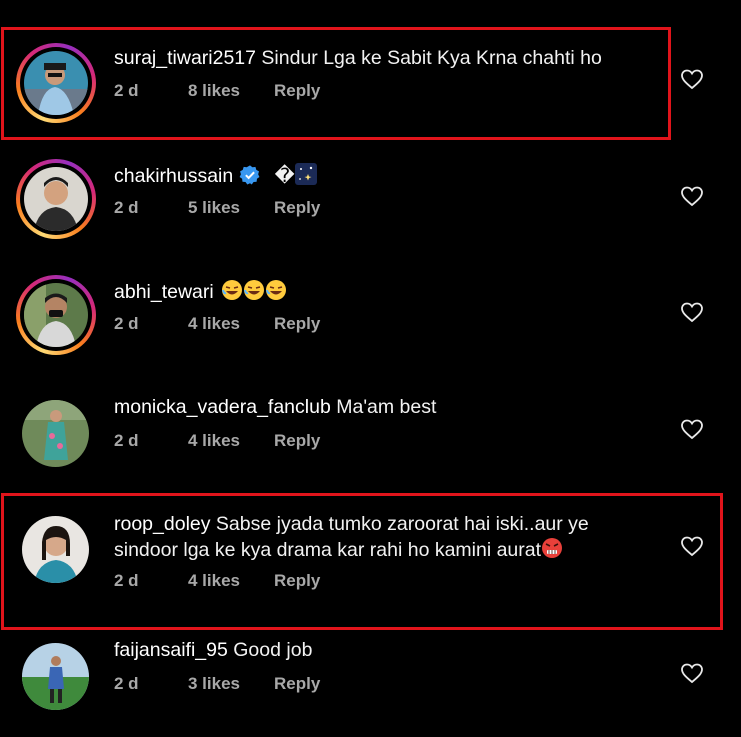 The image size is (741, 737). Describe the element at coordinates (231, 91) in the screenshot. I see `comment-likes: 8 likes` at that location.